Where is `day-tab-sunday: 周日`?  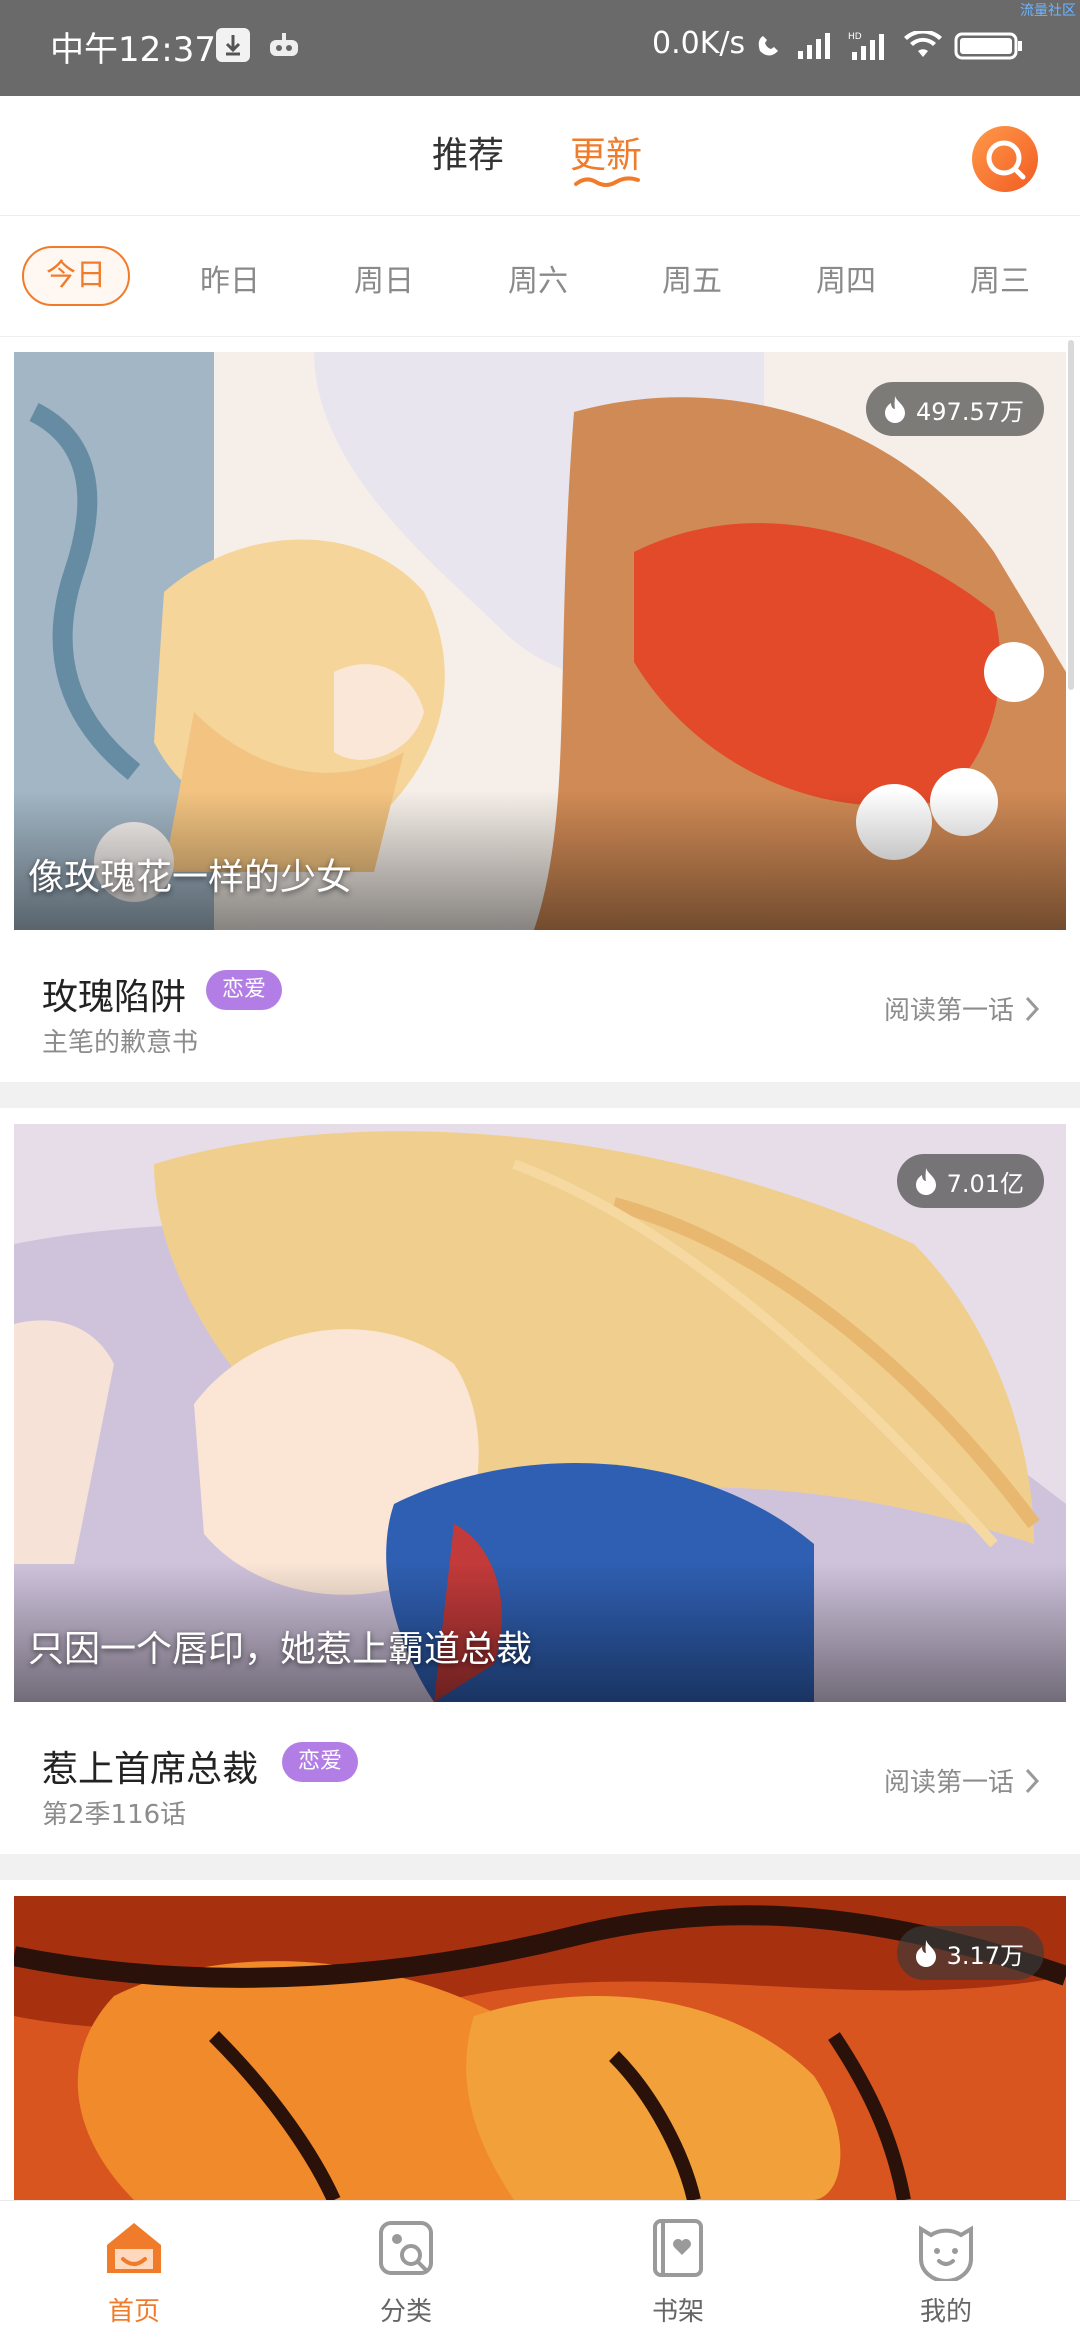
day-tab-sunday: 周日 is located at coordinates (384, 278).